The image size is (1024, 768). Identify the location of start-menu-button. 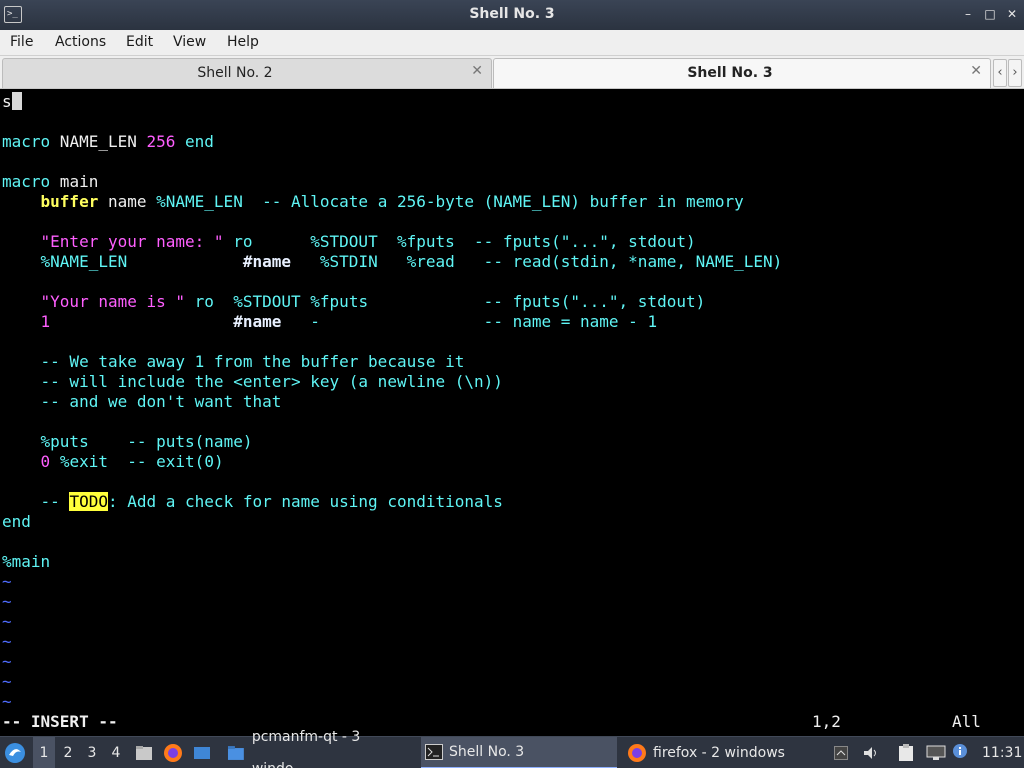
(17, 752).